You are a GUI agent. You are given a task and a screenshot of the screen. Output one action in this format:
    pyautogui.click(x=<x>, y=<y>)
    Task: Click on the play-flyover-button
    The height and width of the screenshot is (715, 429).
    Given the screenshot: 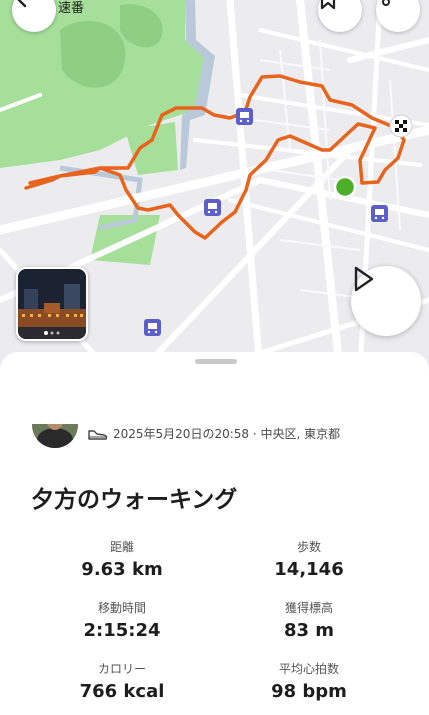 What is the action you would take?
    pyautogui.click(x=386, y=301)
    